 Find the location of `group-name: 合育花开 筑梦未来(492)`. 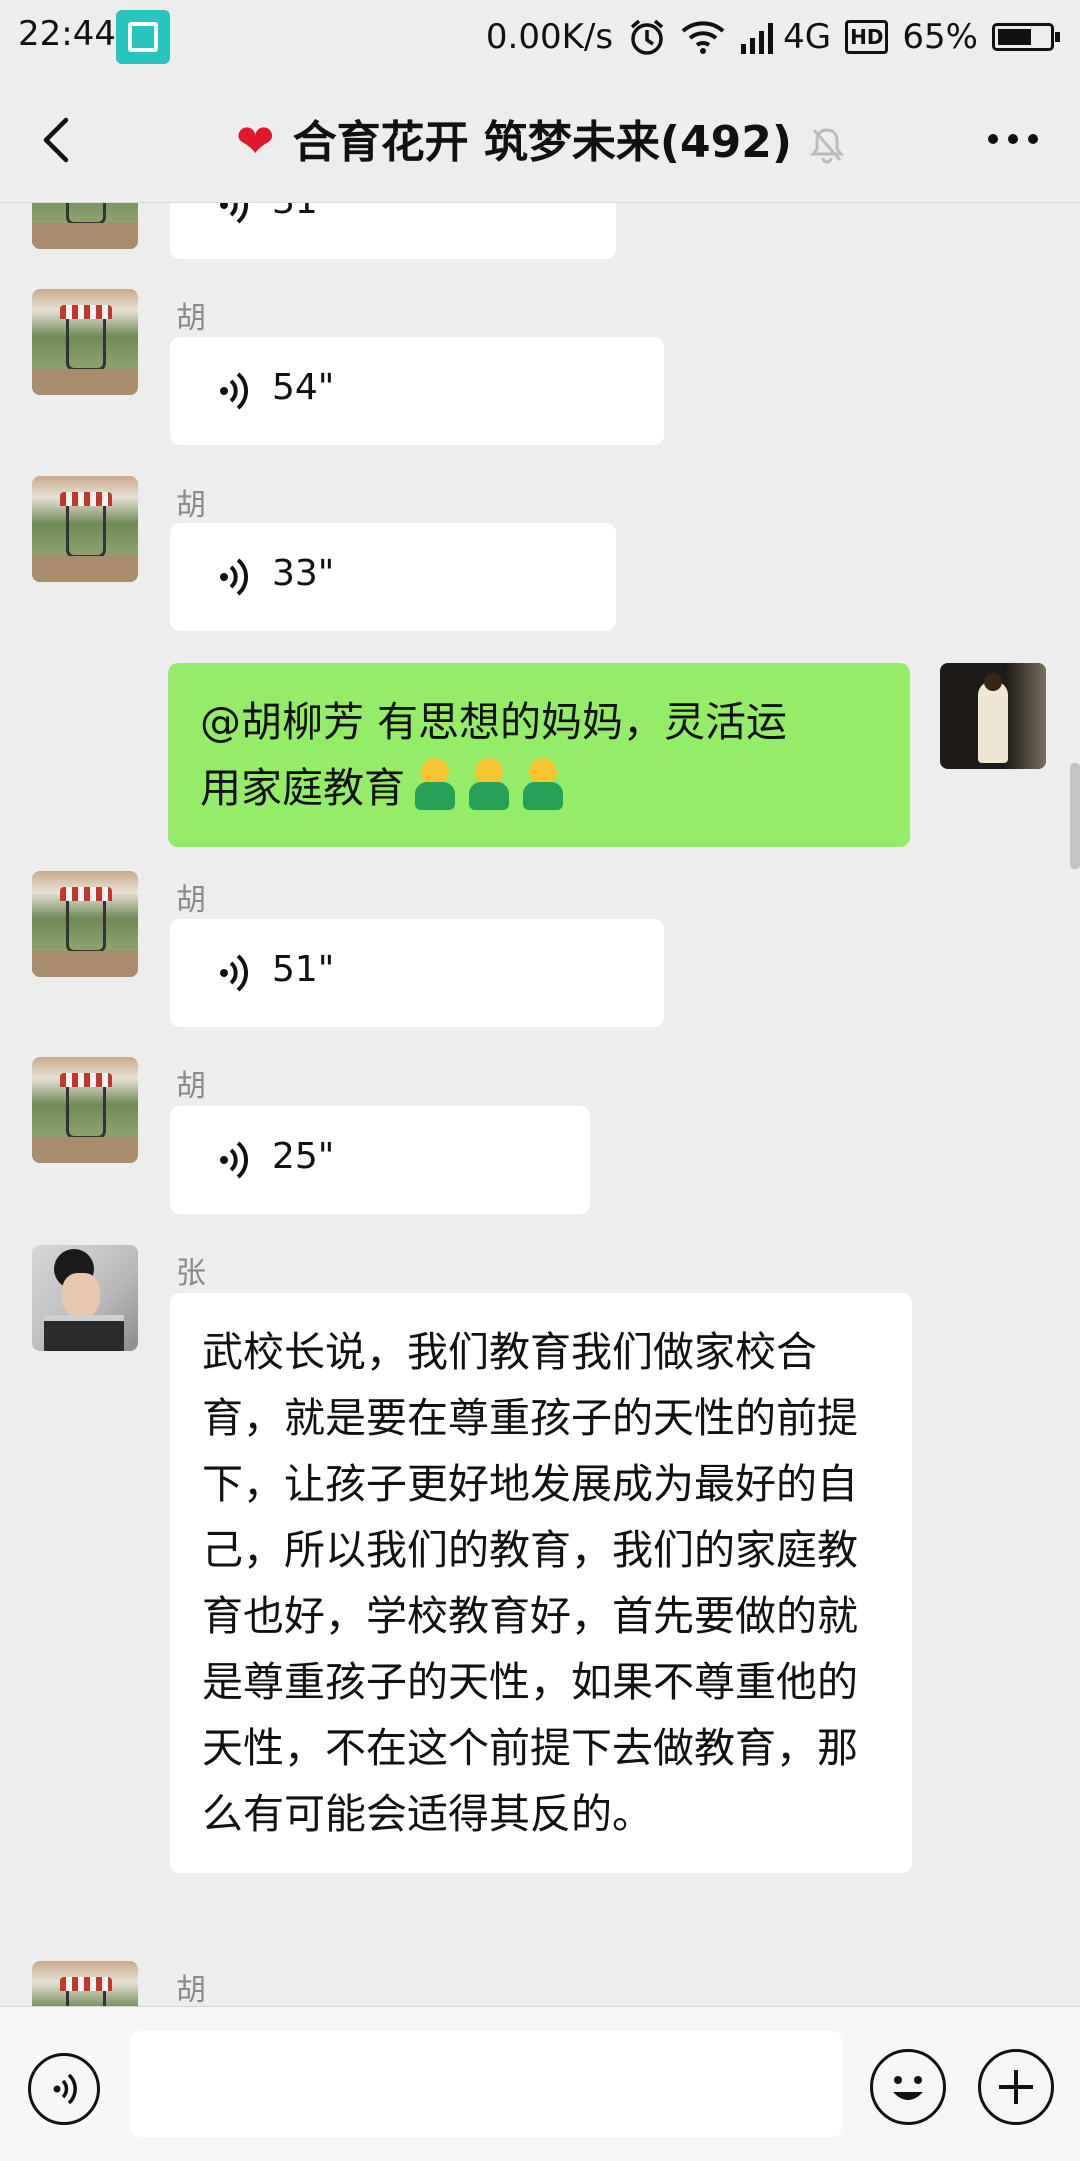

group-name: 合育花开 筑梦未来(492) is located at coordinates (542, 142).